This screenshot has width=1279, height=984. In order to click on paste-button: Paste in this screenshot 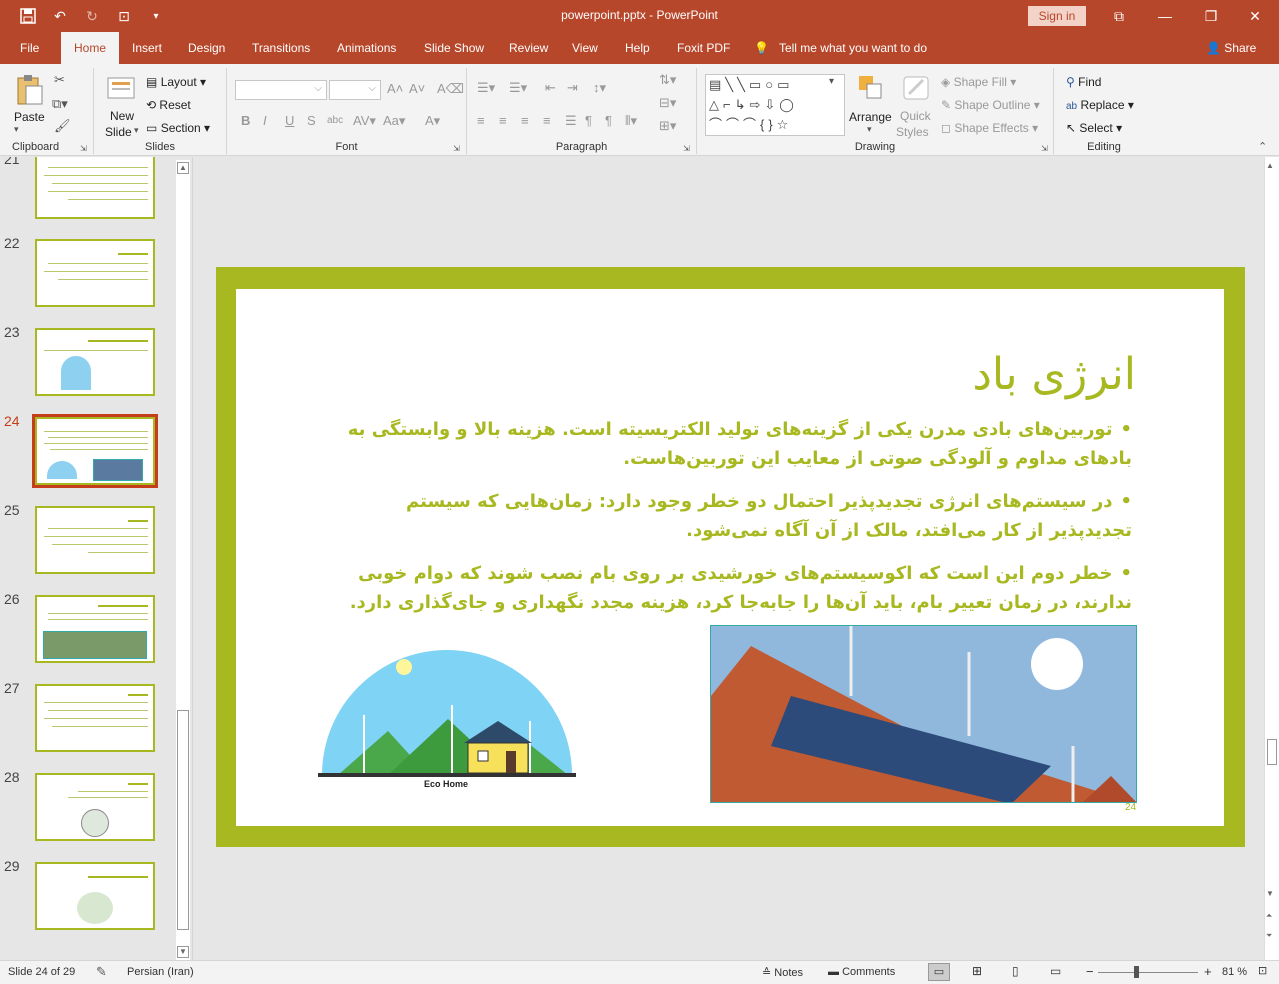, I will do `click(29, 117)`.